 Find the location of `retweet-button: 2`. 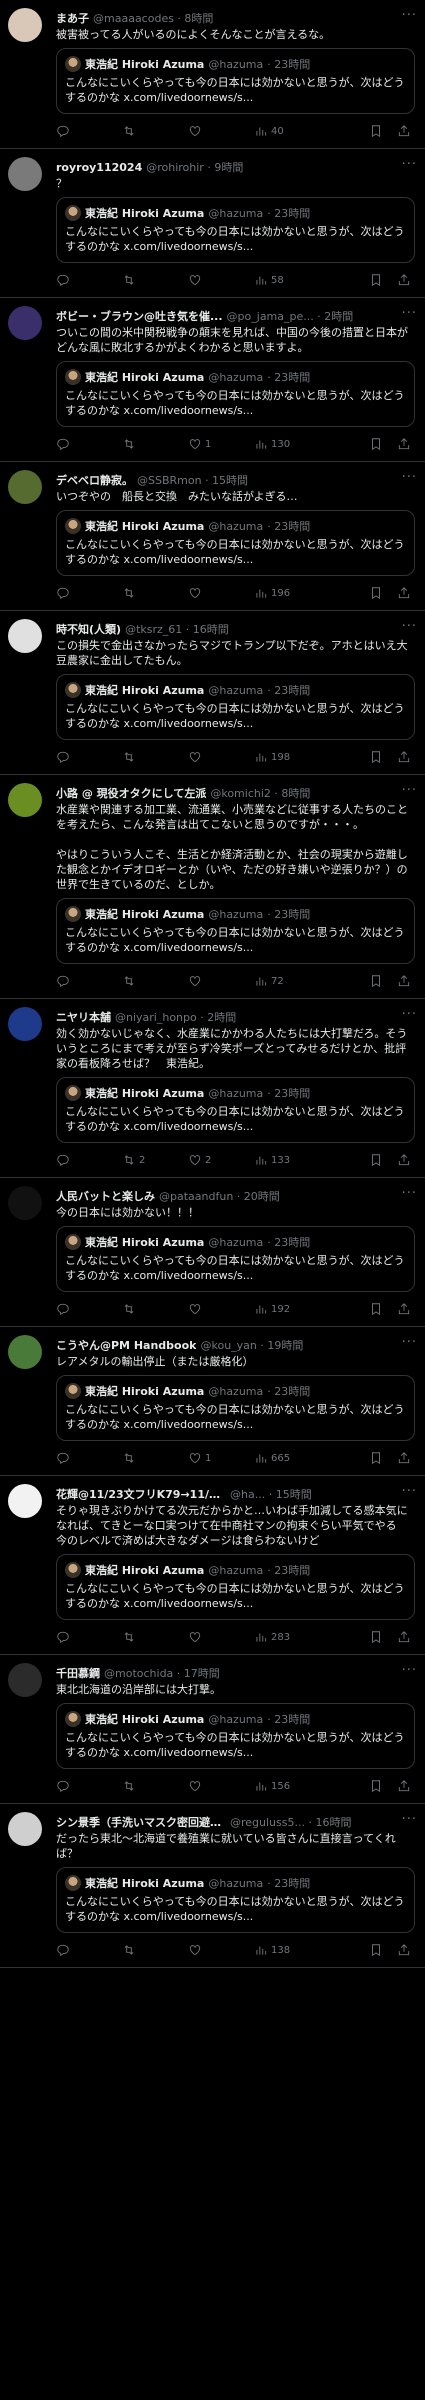

retweet-button: 2 is located at coordinates (155, 1160).